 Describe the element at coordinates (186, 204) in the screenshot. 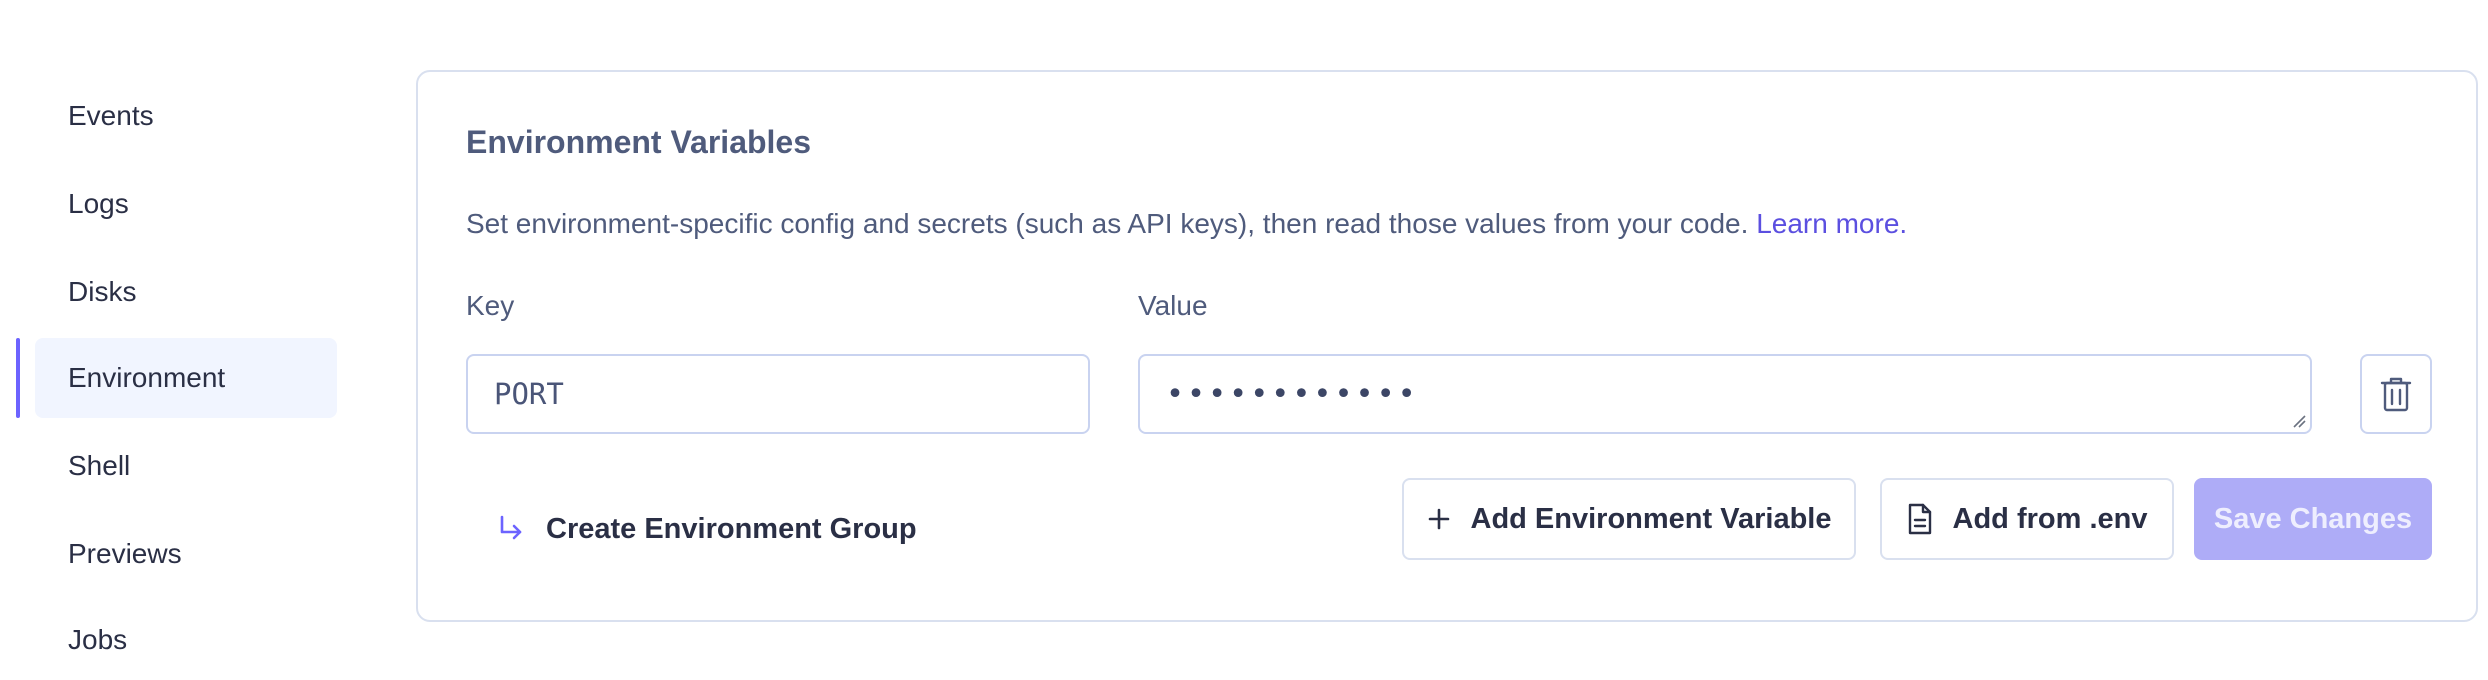

I see `sidebar-item-logs: Logs` at that location.